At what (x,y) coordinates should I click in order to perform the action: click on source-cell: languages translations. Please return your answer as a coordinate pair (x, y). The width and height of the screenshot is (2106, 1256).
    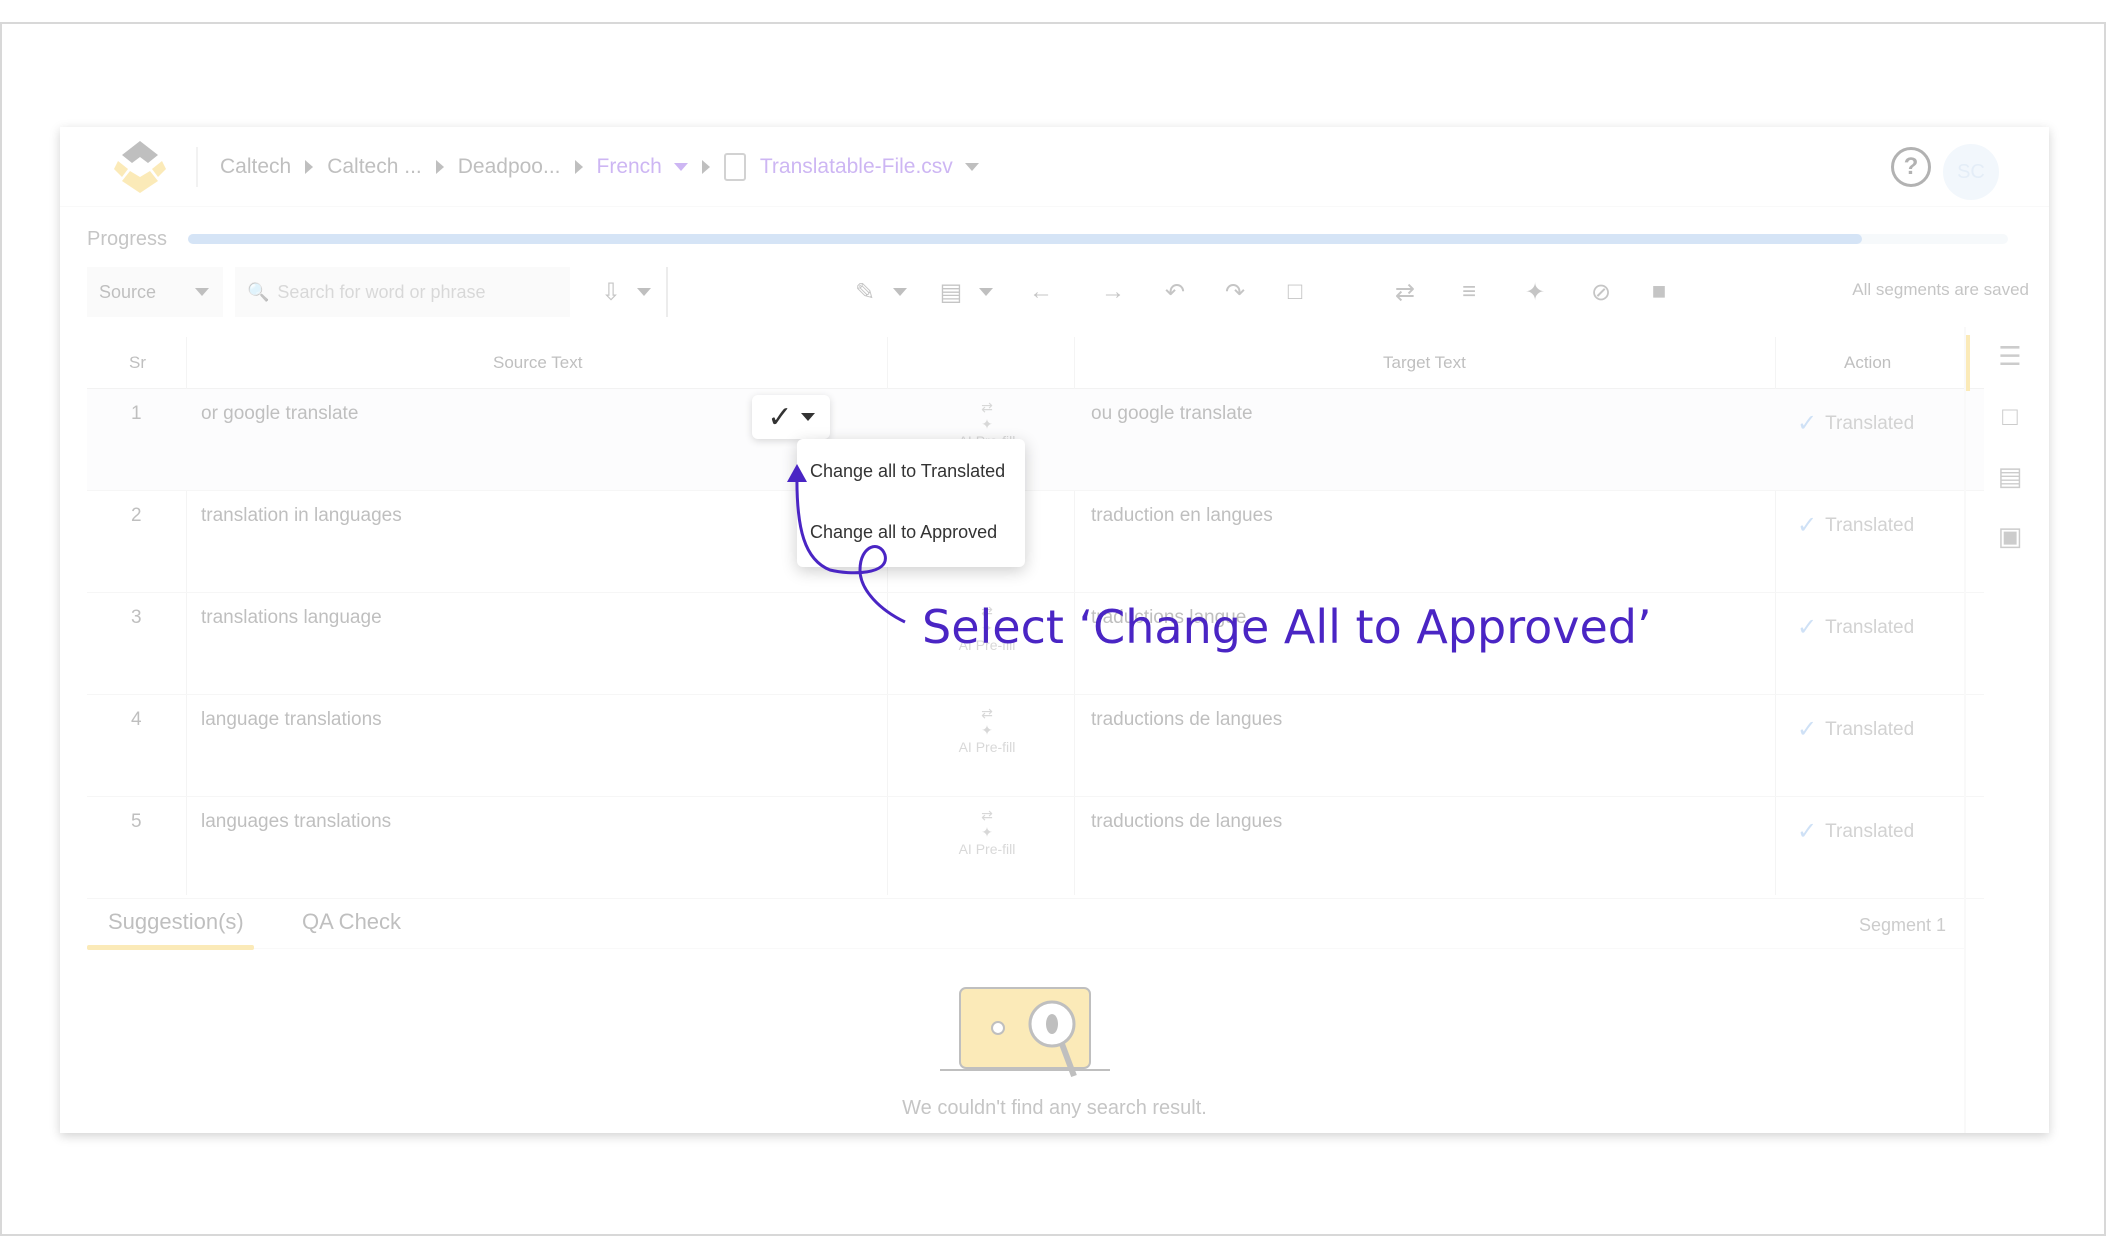
    Looking at the image, I should click on (296, 821).